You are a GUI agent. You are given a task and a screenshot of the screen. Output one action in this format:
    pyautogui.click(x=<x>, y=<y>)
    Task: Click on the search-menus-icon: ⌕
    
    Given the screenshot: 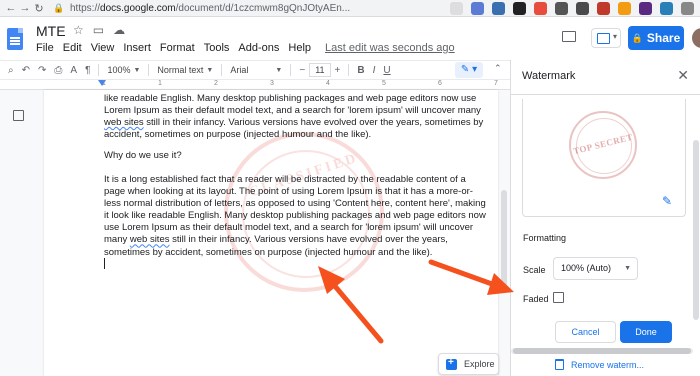 What is the action you would take?
    pyautogui.click(x=11, y=70)
    